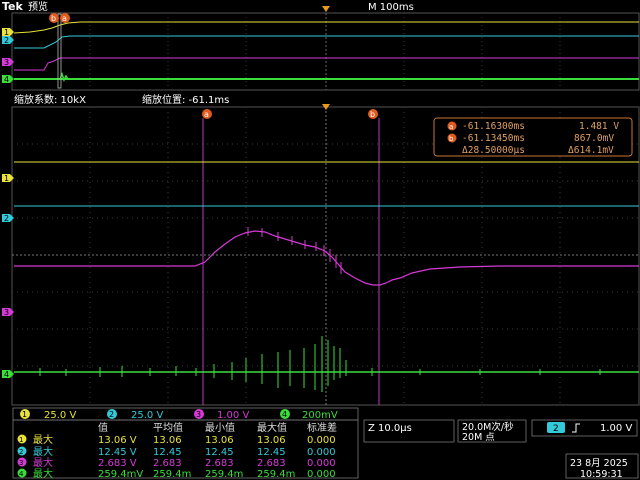 This screenshot has height=480, width=640. I want to click on svg-text: 最大值, so click(272, 427).